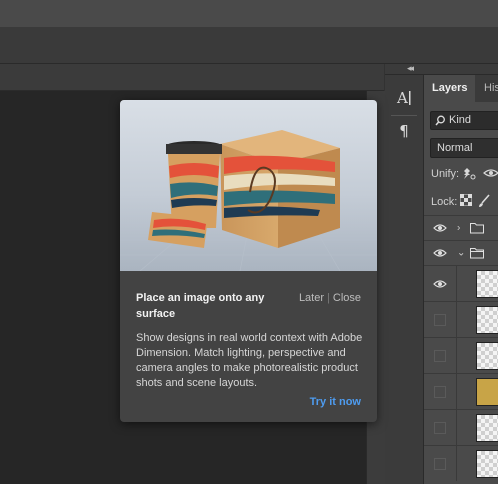 The height and width of the screenshot is (484, 498). What do you see at coordinates (484, 201) in the screenshot?
I see `brush-icon` at bounding box center [484, 201].